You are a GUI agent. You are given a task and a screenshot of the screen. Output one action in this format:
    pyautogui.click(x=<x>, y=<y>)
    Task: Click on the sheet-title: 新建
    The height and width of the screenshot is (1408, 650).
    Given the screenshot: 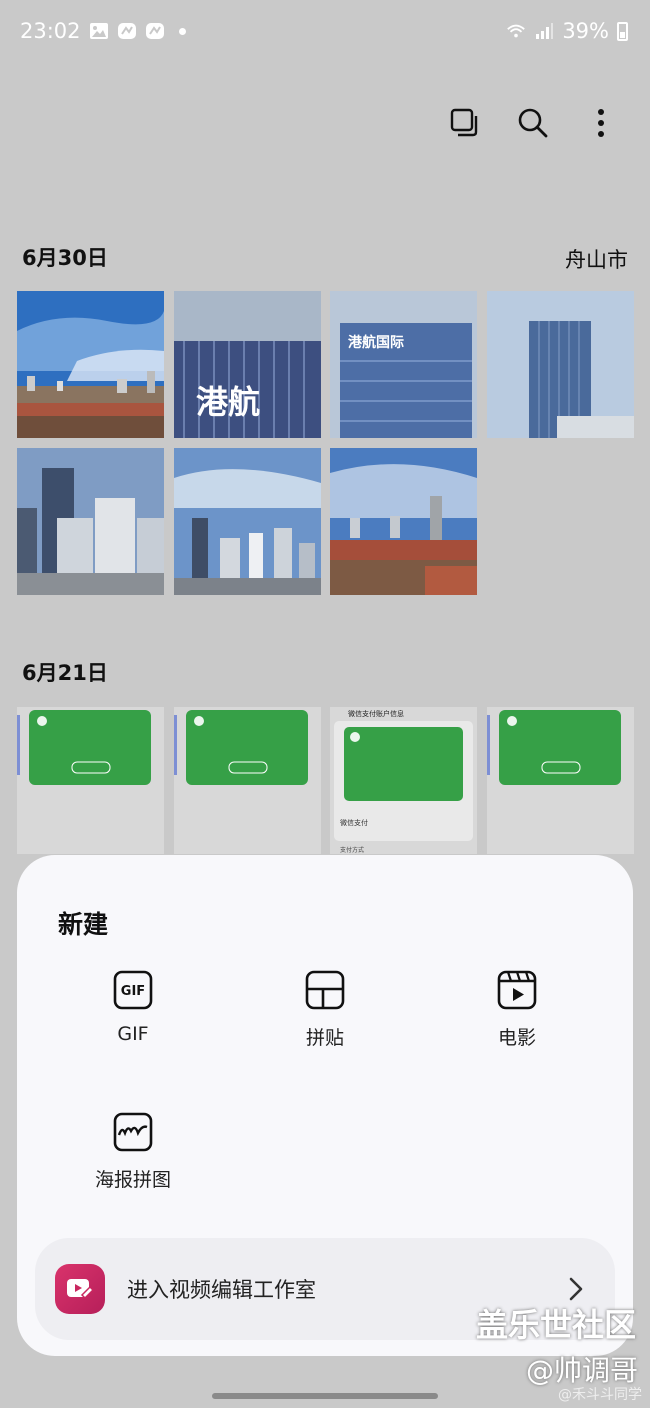 What is the action you would take?
    pyautogui.click(x=83, y=924)
    